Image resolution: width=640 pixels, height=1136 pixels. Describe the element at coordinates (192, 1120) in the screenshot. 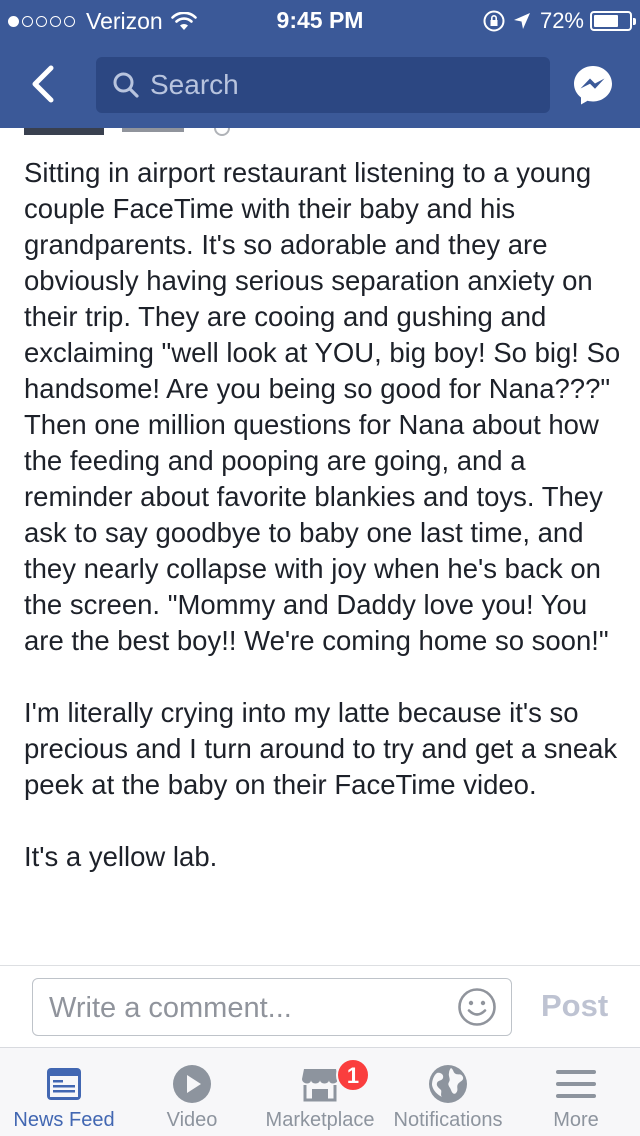

I see `tab-label: Video` at that location.